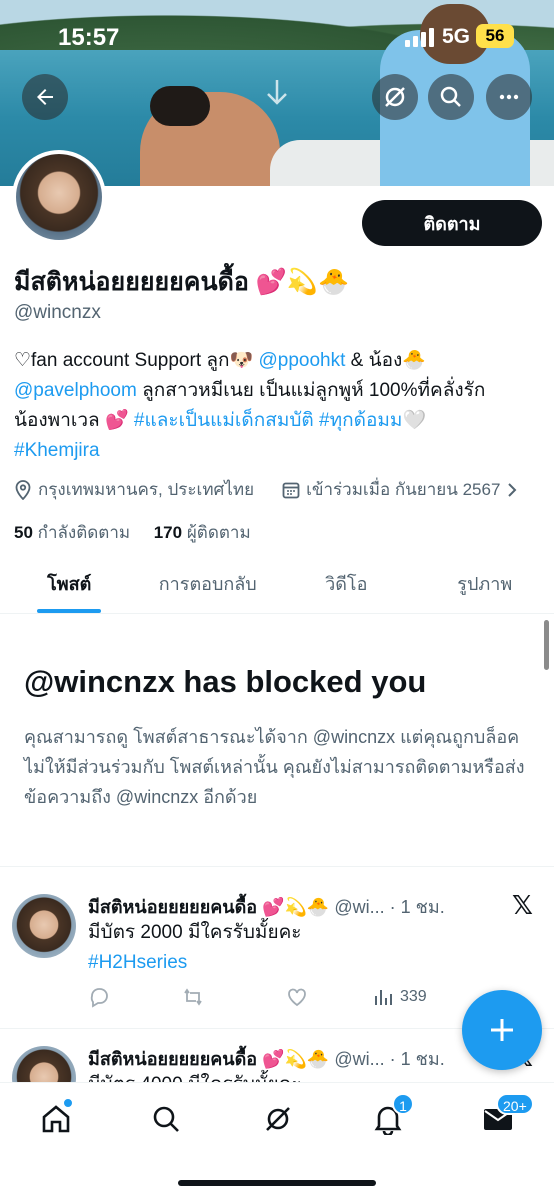 This screenshot has width=554, height=1200. What do you see at coordinates (208, 585) in the screenshot?
I see `tab-replies: การตอบกลับ` at bounding box center [208, 585].